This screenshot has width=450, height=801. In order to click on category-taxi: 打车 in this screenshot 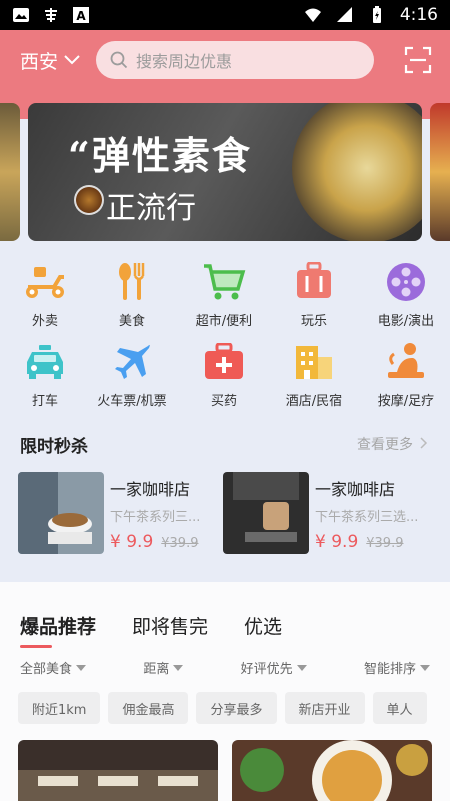, I will do `click(45, 379)`.